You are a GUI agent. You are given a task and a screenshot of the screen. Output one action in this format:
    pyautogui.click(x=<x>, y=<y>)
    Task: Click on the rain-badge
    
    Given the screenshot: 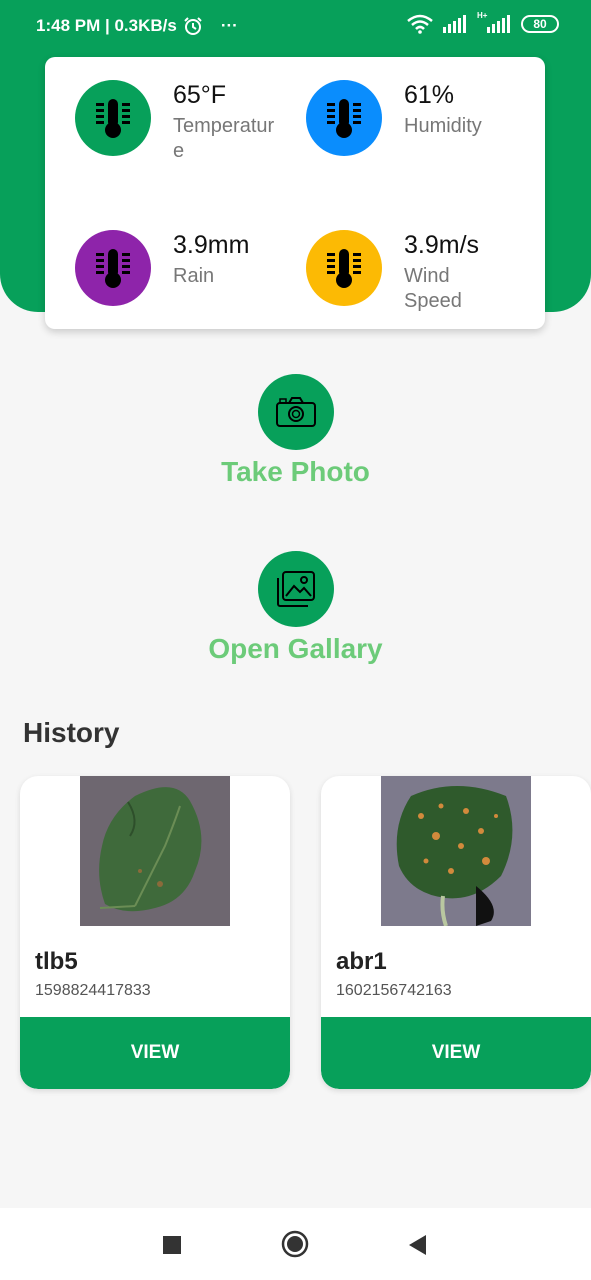 What is the action you would take?
    pyautogui.click(x=113, y=268)
    